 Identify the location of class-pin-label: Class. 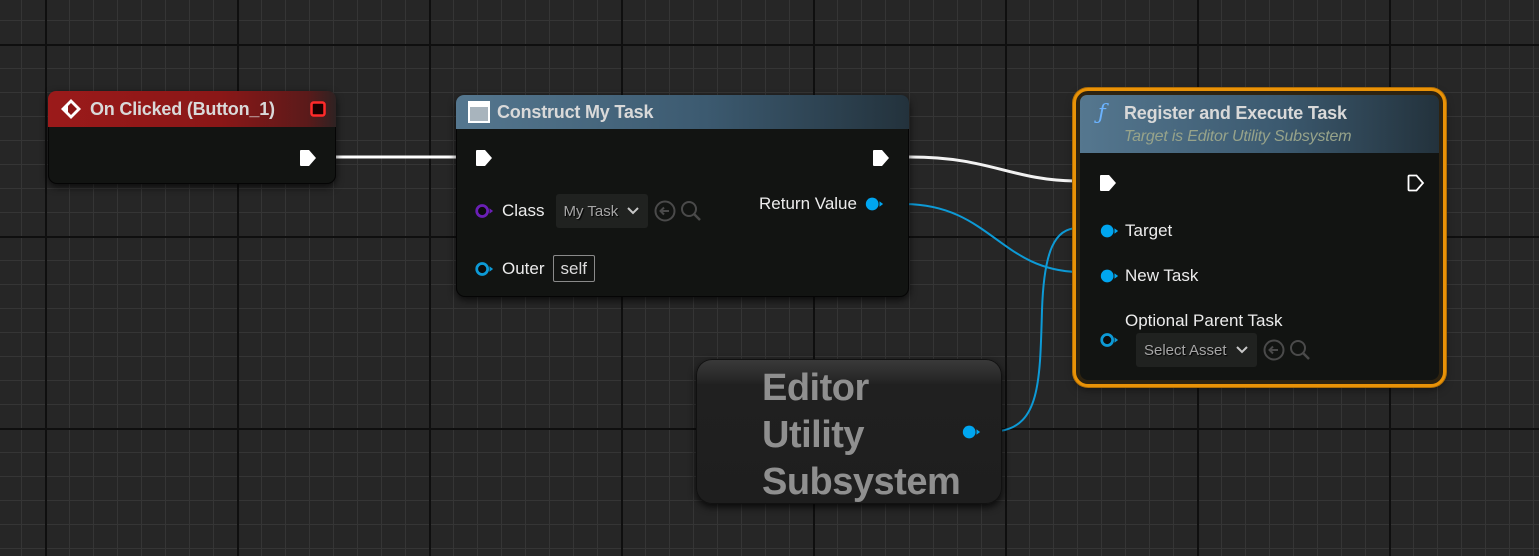
(523, 210).